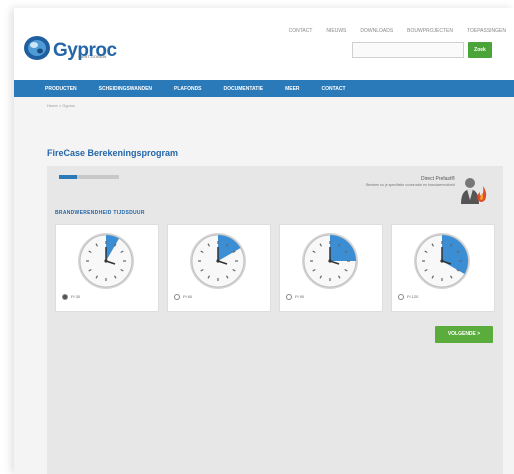 This screenshot has height=474, width=514. What do you see at coordinates (486, 31) in the screenshot?
I see `top-link-toepassingen: TOEPASSINGEN` at bounding box center [486, 31].